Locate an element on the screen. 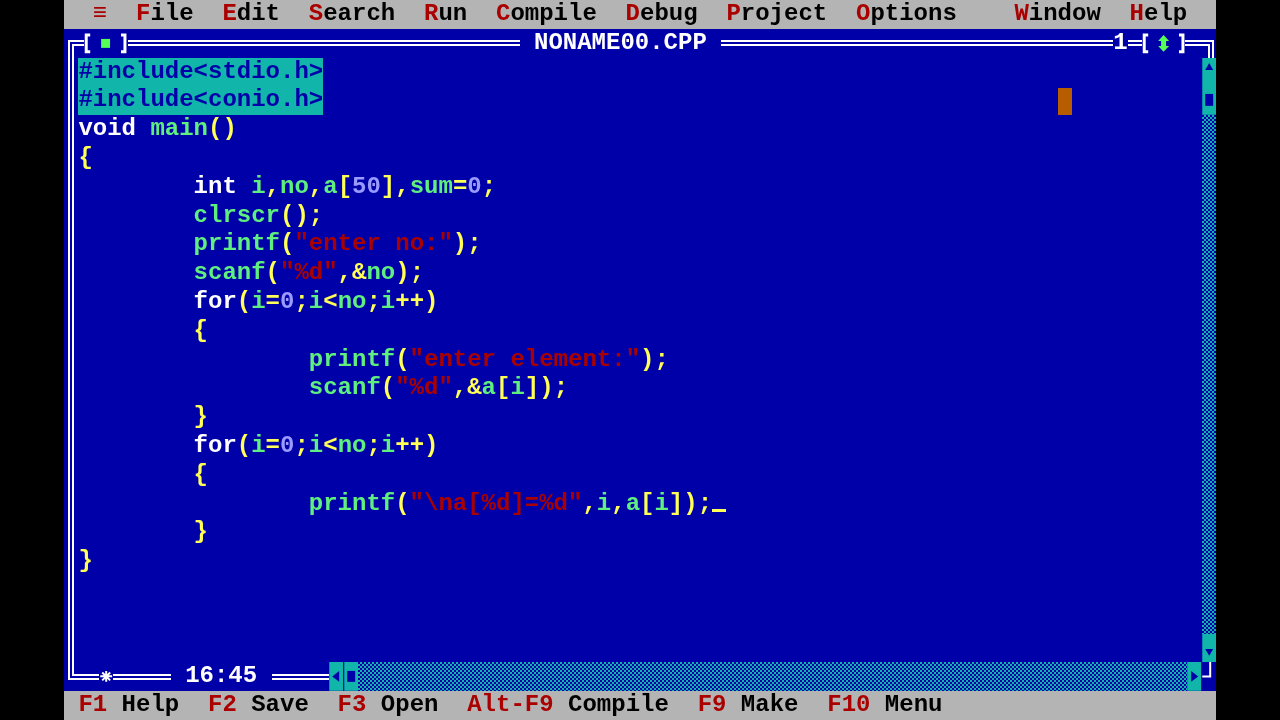  shortcut-button: Alt-F9 Compile is located at coordinates (568, 705).